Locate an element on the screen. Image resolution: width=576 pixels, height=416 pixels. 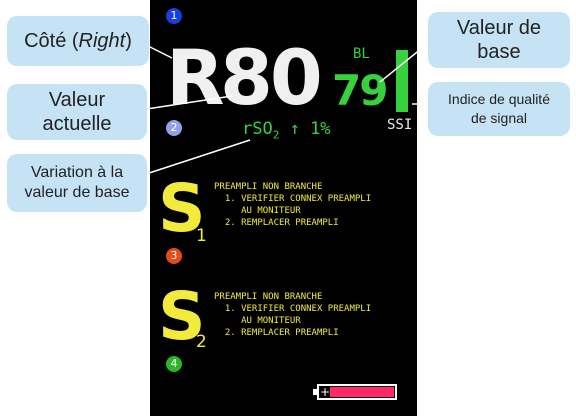
battery-tip is located at coordinates (315, 392).